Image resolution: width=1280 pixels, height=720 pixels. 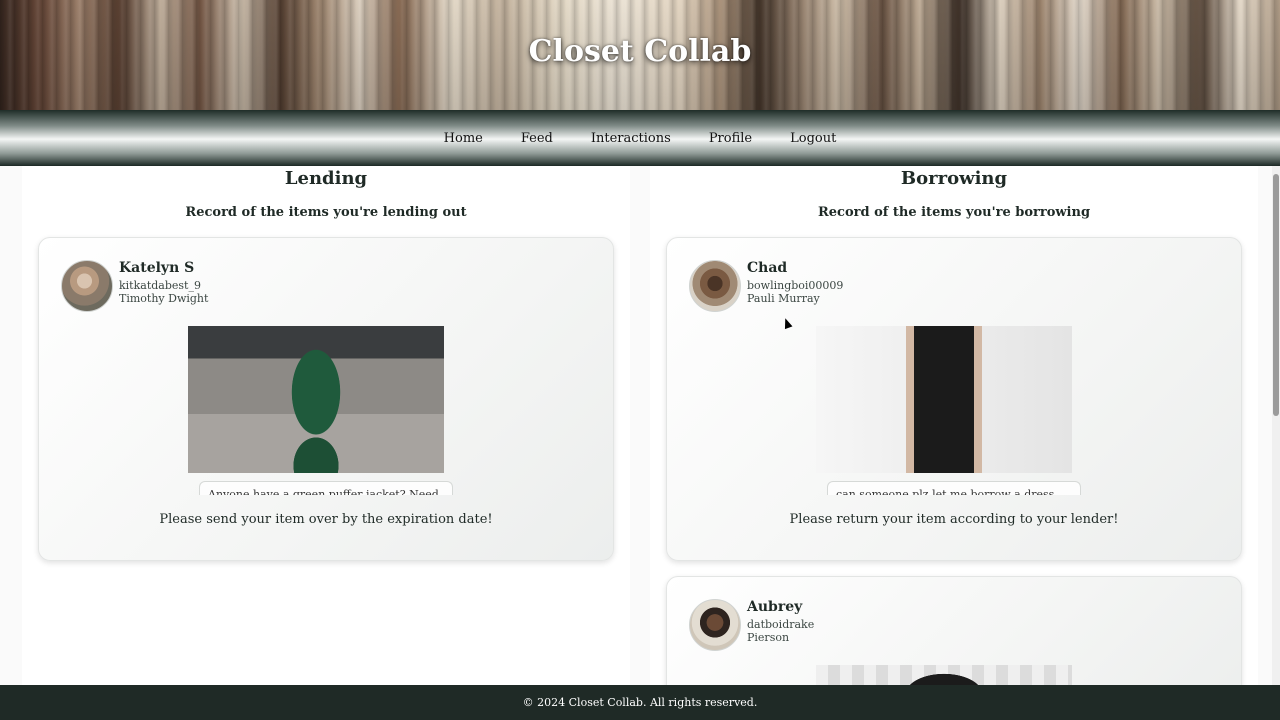 I want to click on lending-title: Lending, so click(x=326, y=178).